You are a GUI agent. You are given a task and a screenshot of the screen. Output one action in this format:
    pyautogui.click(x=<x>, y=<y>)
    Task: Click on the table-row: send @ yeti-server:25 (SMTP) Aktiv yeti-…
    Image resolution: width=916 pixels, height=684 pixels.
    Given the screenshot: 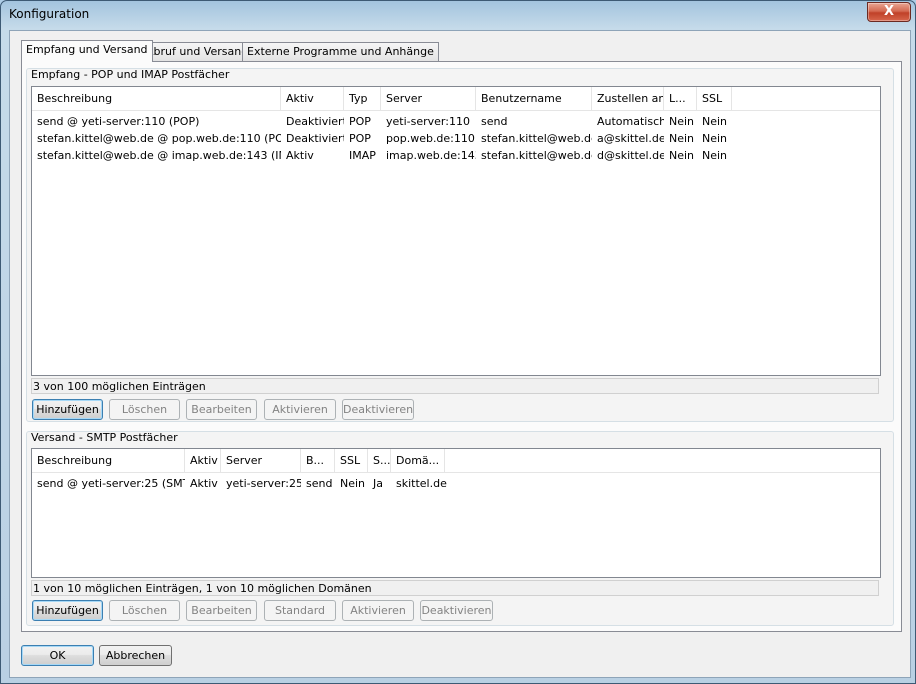 What is the action you would take?
    pyautogui.click(x=456, y=483)
    